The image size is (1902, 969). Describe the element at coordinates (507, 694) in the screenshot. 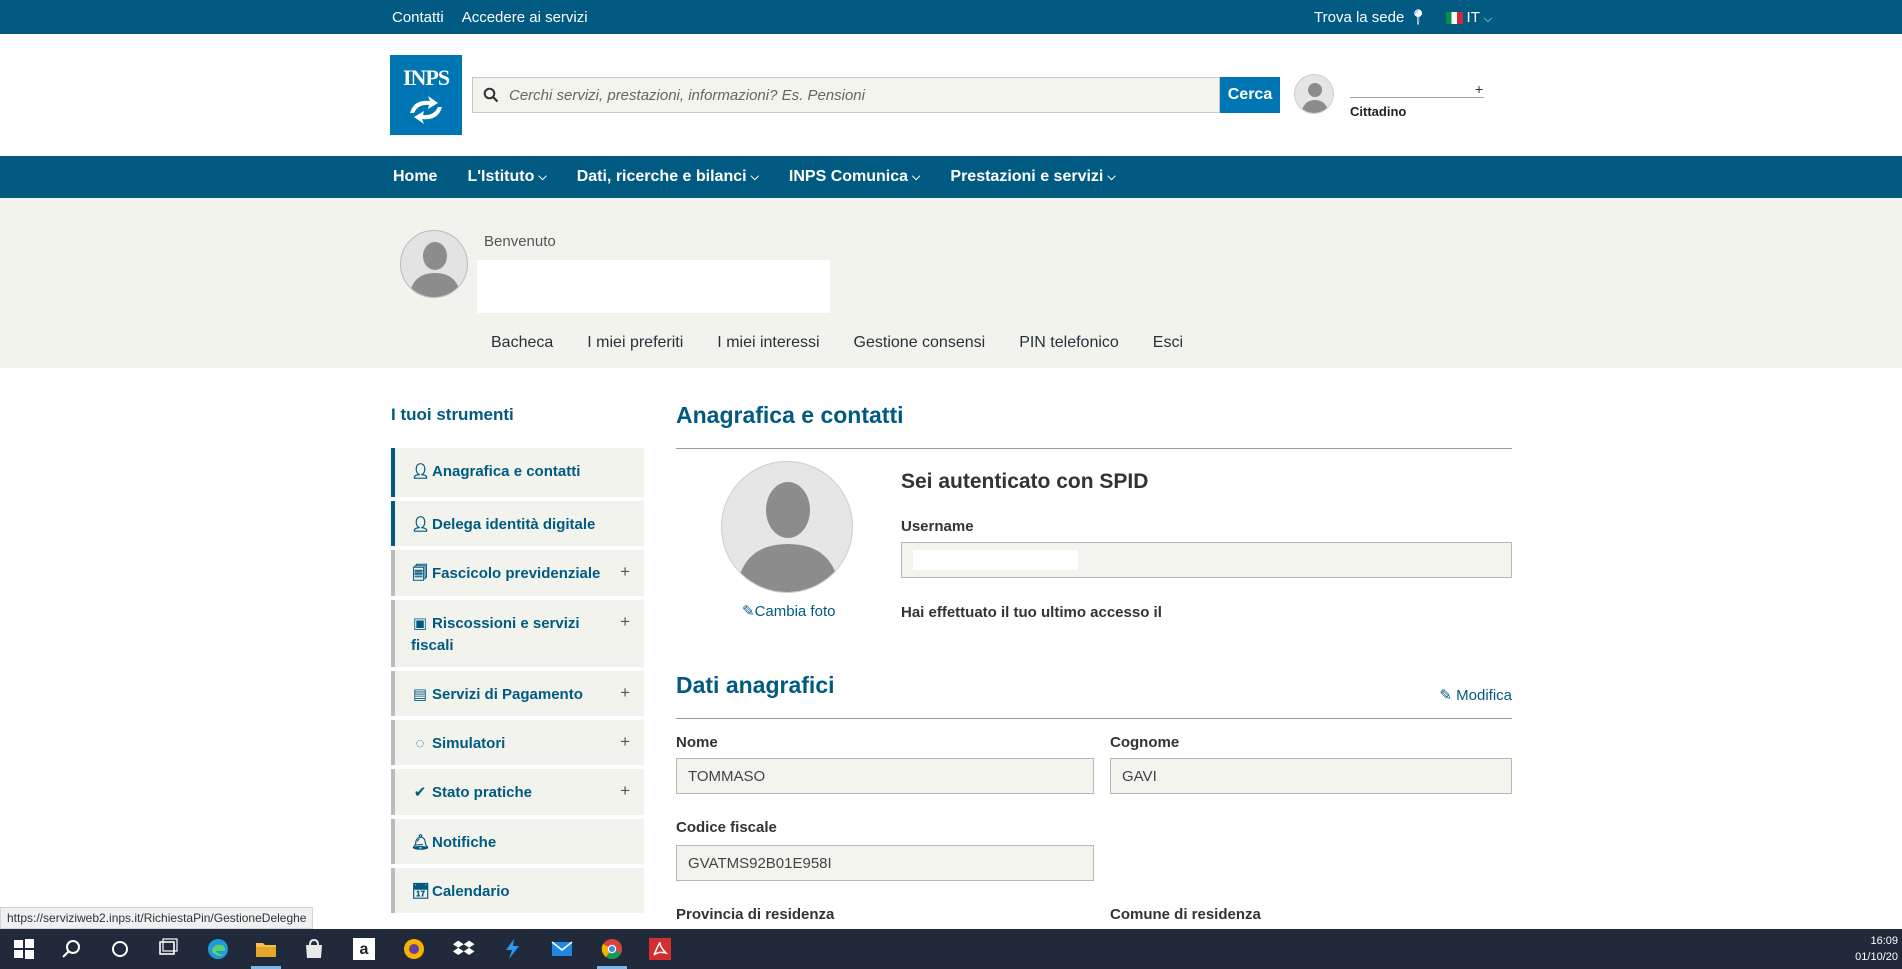

I see `sidebar-item-label: Servizi di Pagamento` at that location.